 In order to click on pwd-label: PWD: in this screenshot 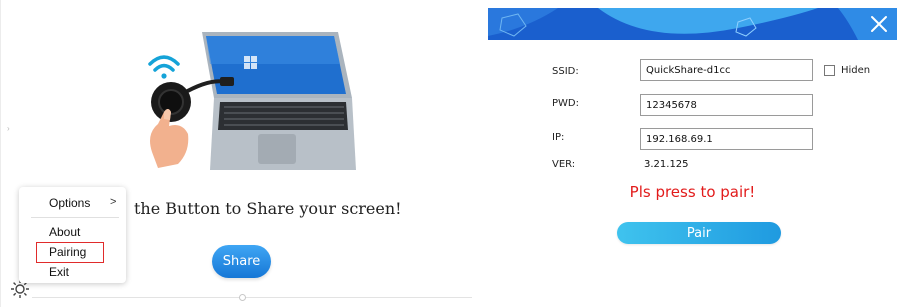, I will do `click(565, 103)`.